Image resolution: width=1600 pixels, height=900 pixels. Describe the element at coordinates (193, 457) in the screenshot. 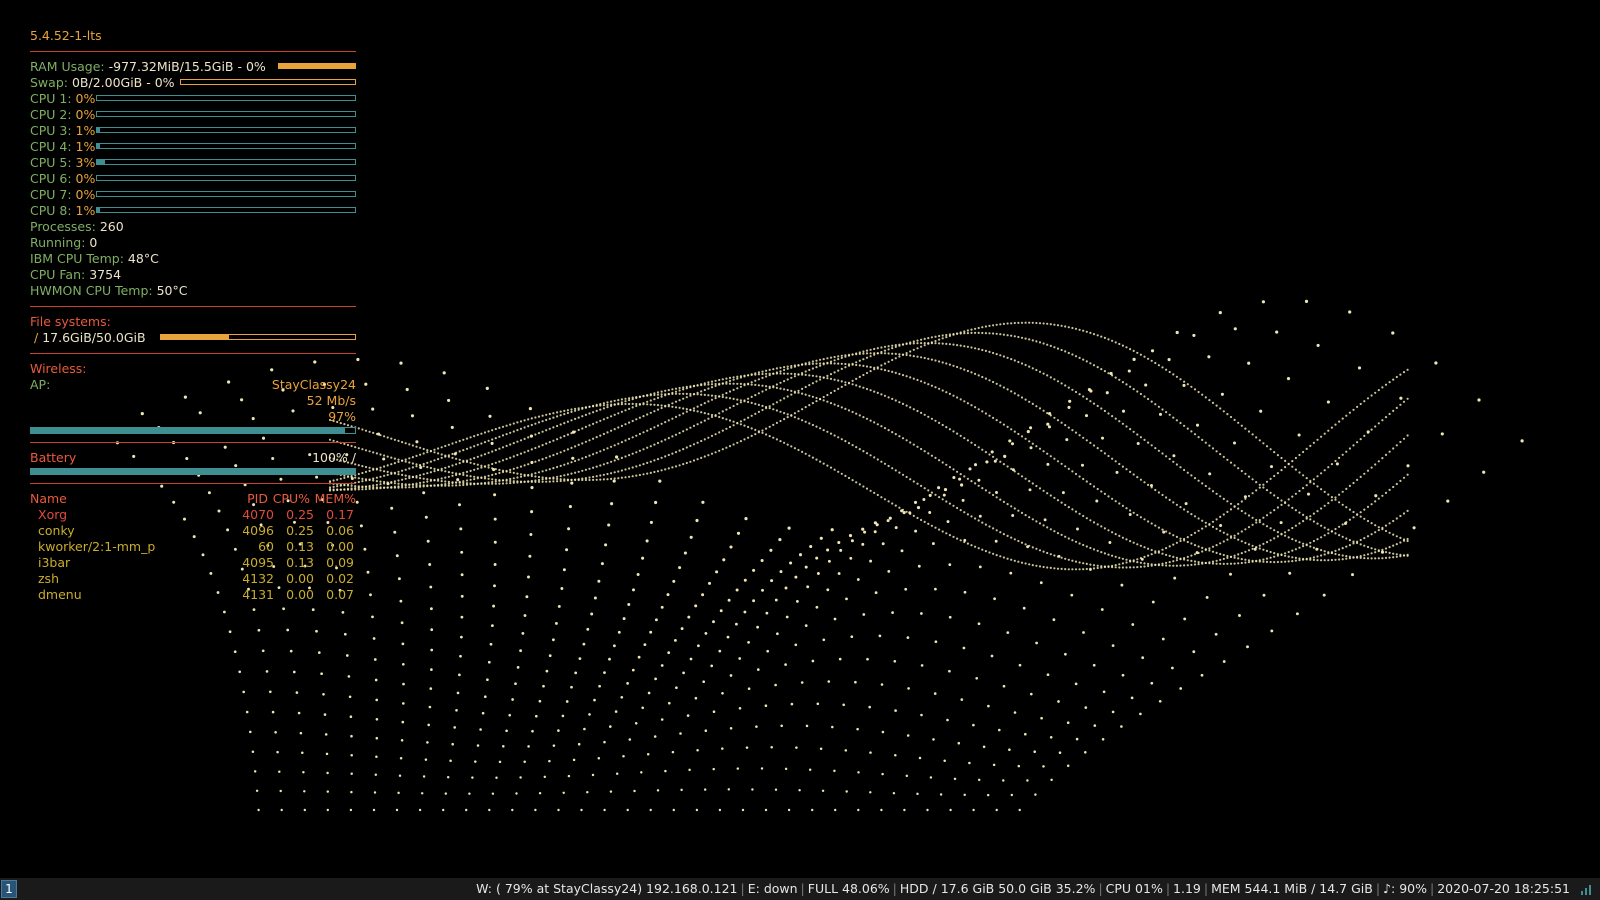

I see `battery-row: Battery 100% /` at that location.